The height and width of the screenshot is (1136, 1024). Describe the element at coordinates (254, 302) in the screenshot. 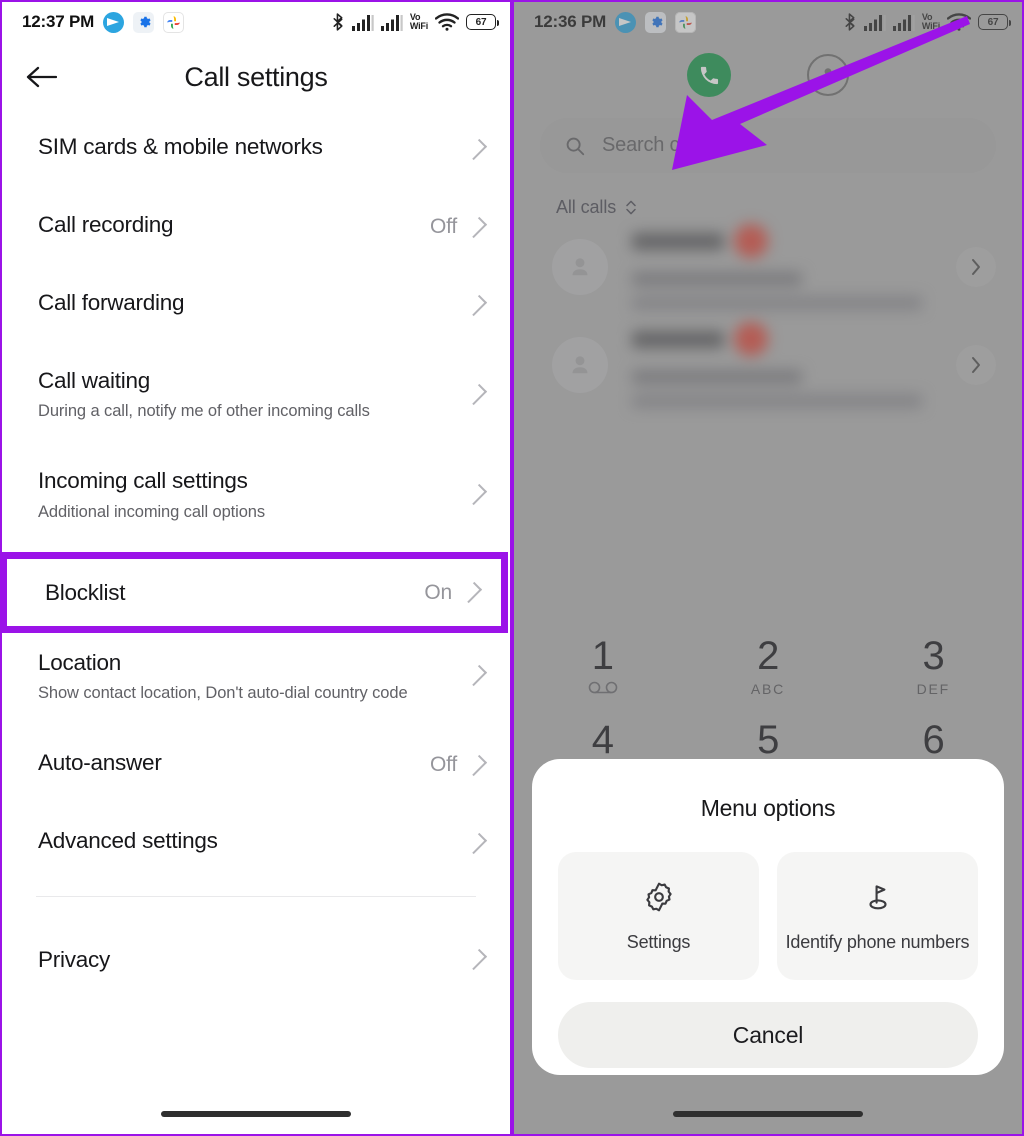

I see `settings-row-text: Call forwarding` at that location.